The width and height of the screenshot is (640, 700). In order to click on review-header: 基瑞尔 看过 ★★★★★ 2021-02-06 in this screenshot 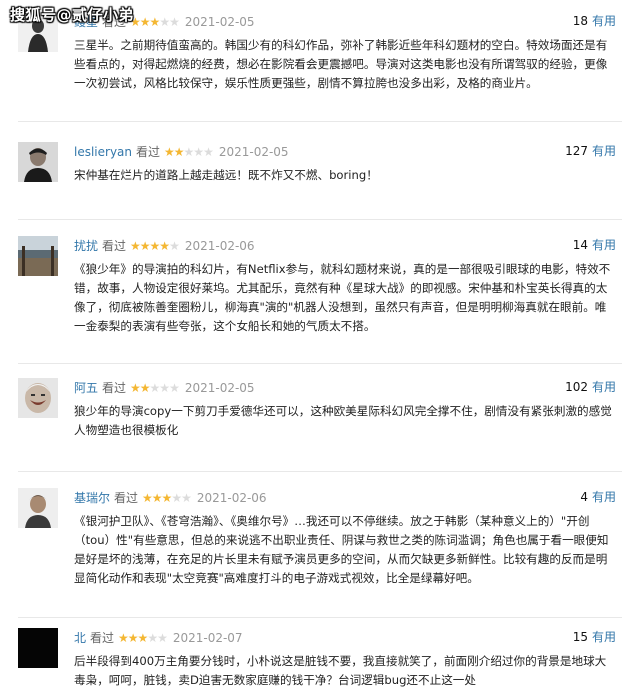, I will do `click(348, 498)`.